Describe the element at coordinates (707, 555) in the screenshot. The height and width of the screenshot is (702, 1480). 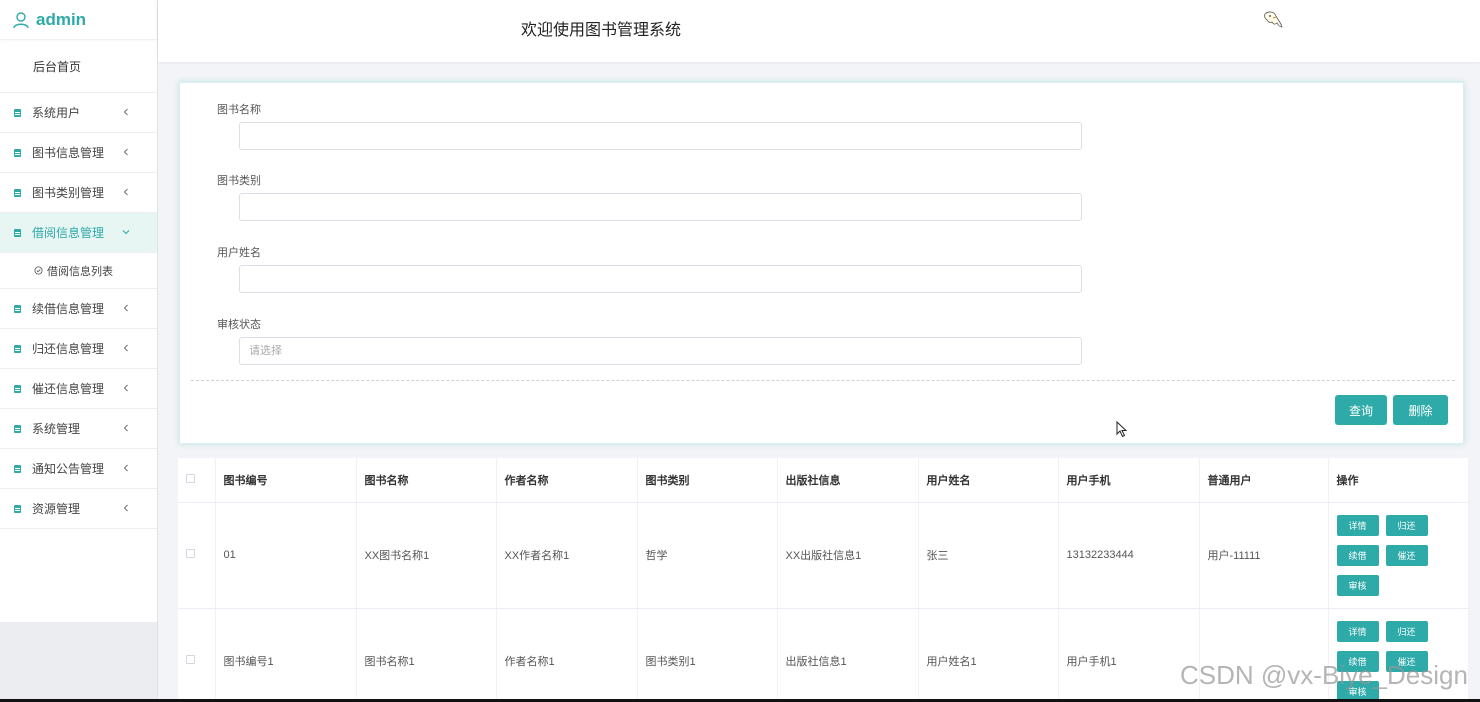
I see `table-cell: 哲学` at that location.